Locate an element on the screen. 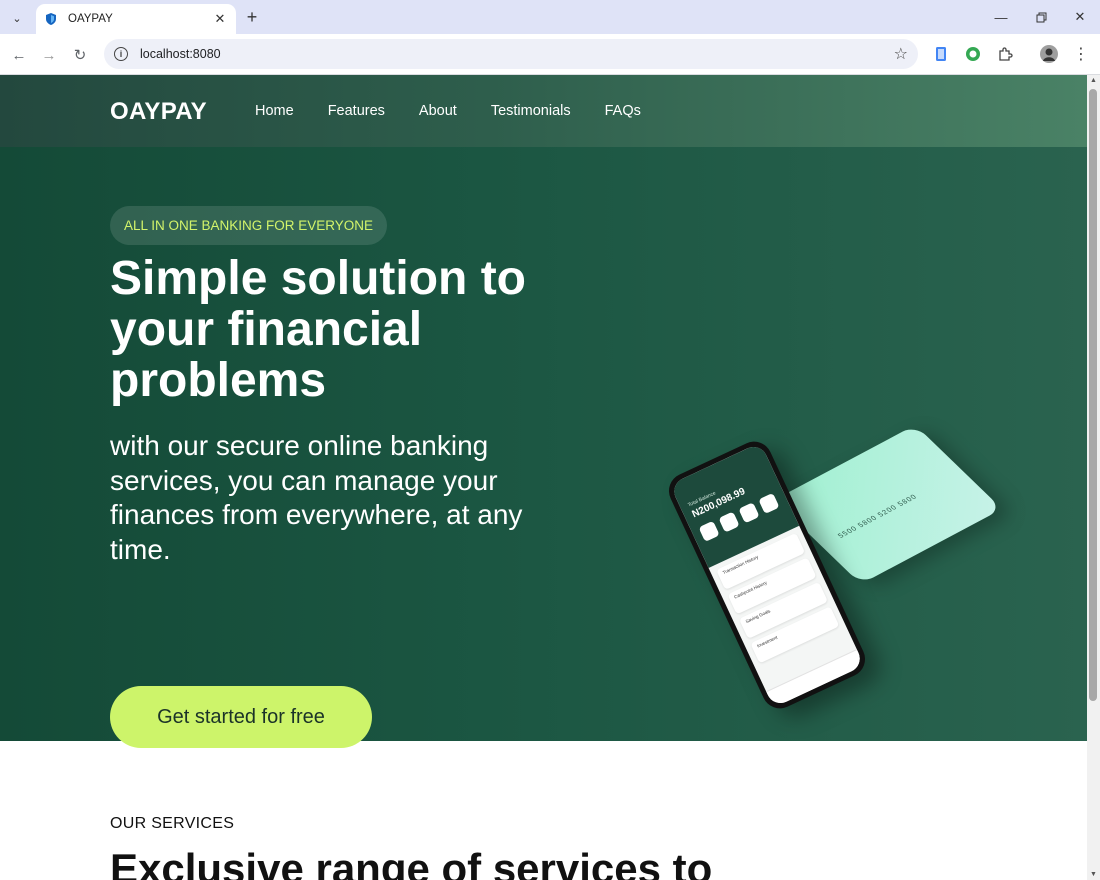 The image size is (1100, 880). nav-features: Features is located at coordinates (356, 111).